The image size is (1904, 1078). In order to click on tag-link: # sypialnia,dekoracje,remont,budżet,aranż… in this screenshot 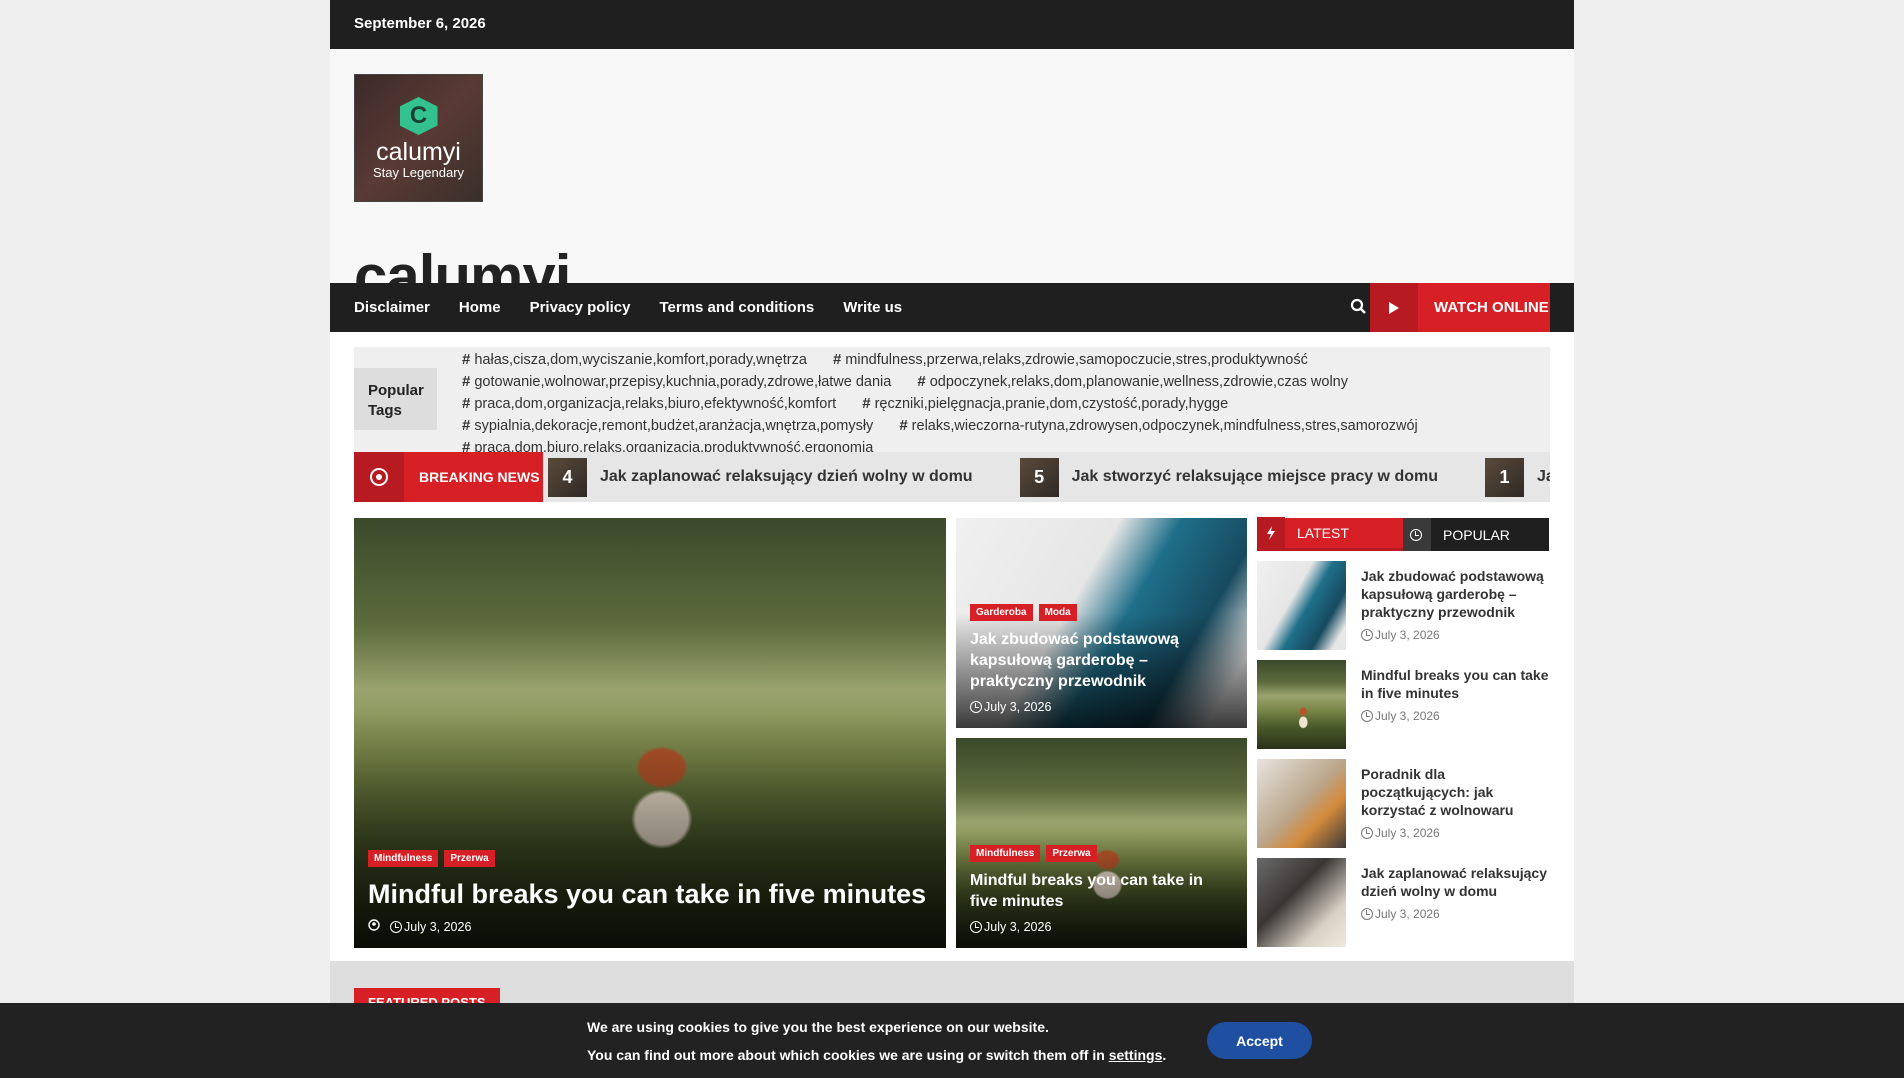, I will do `click(667, 425)`.